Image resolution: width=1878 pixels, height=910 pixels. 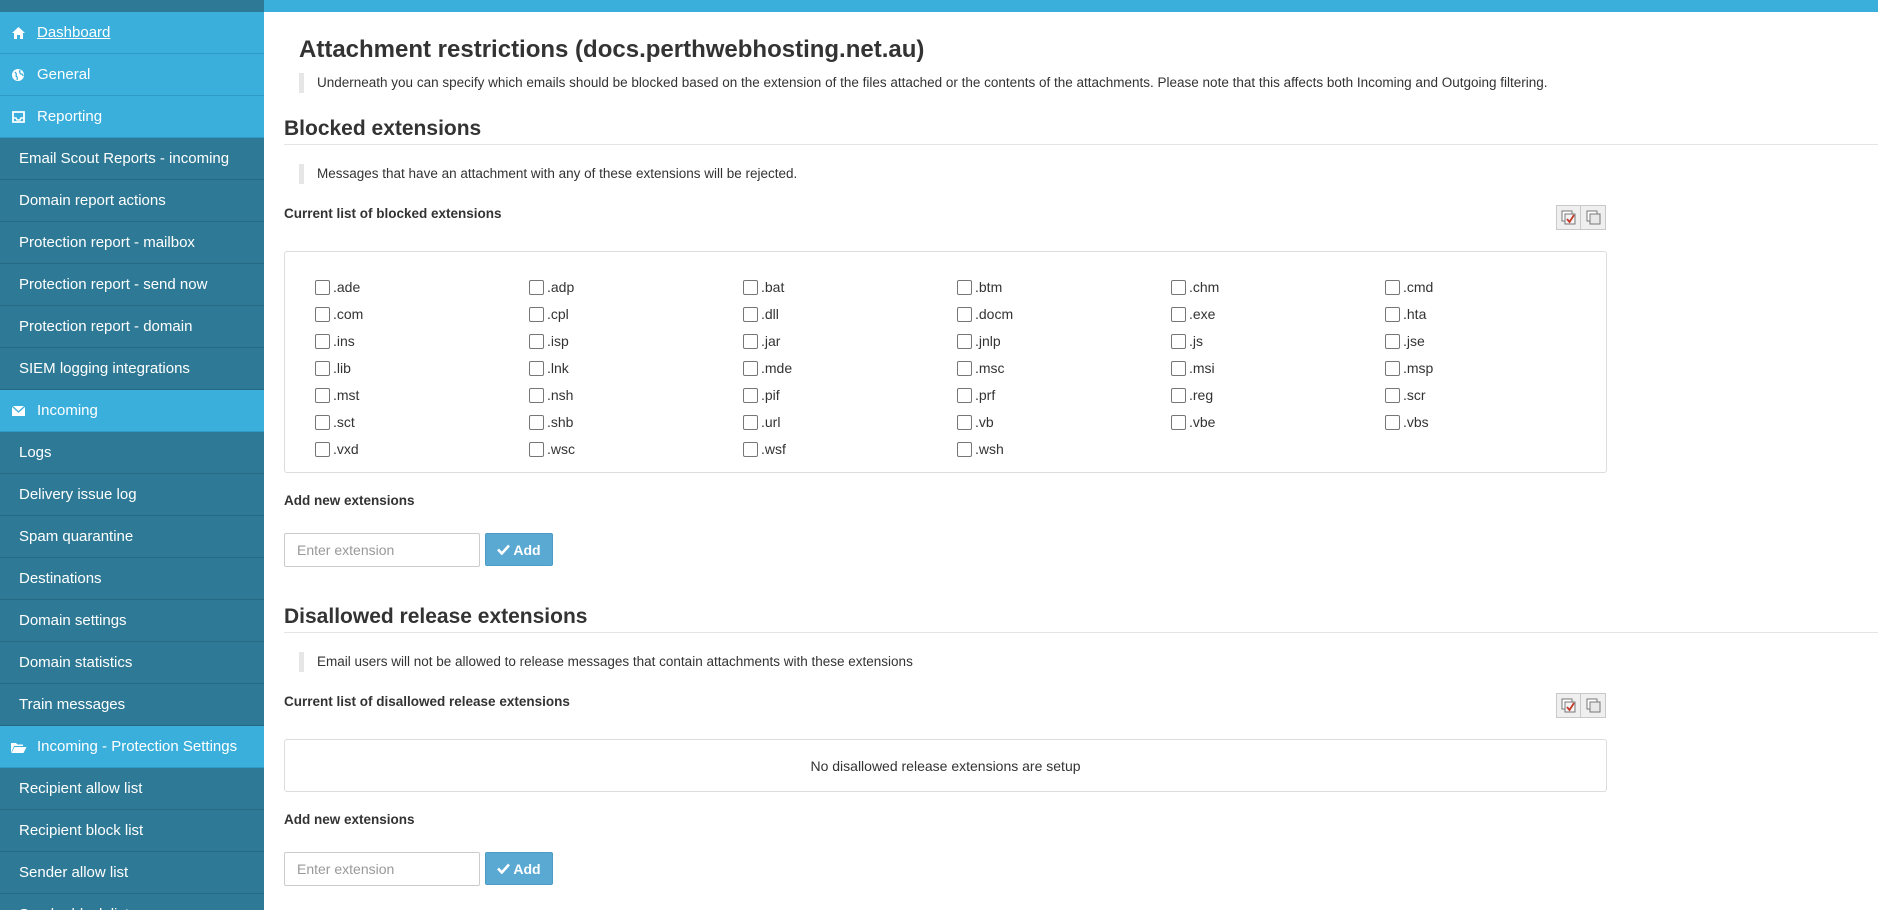 What do you see at coordinates (132, 831) in the screenshot?
I see `sidebar-item-recipient-block-list: Recipient block list` at bounding box center [132, 831].